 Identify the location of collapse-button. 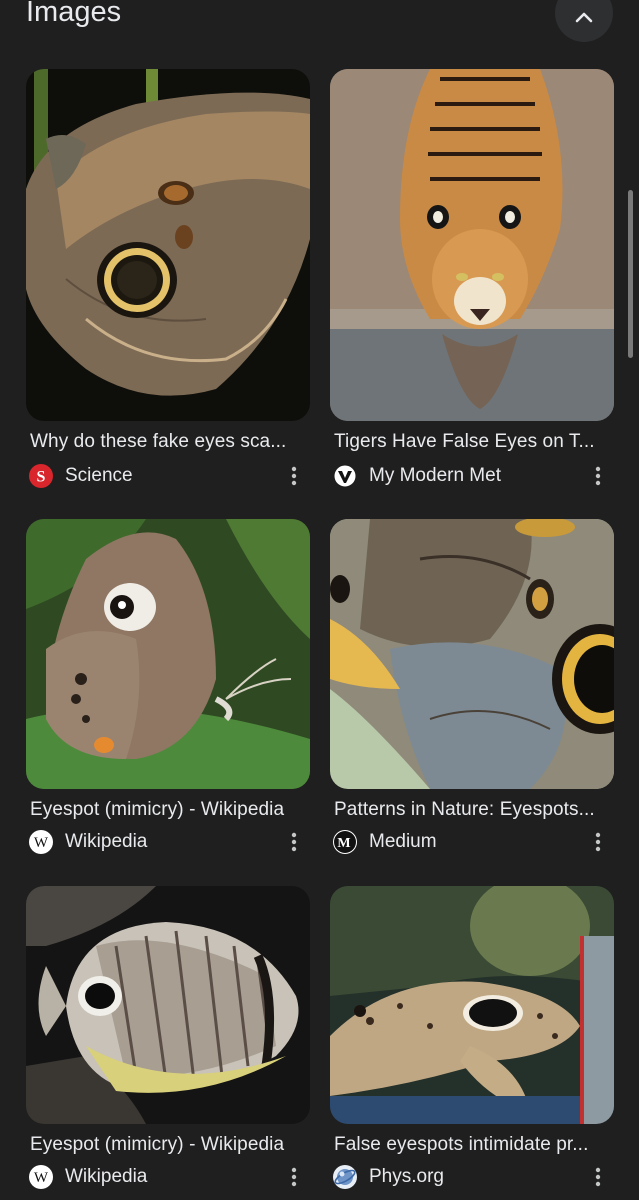
(584, 21).